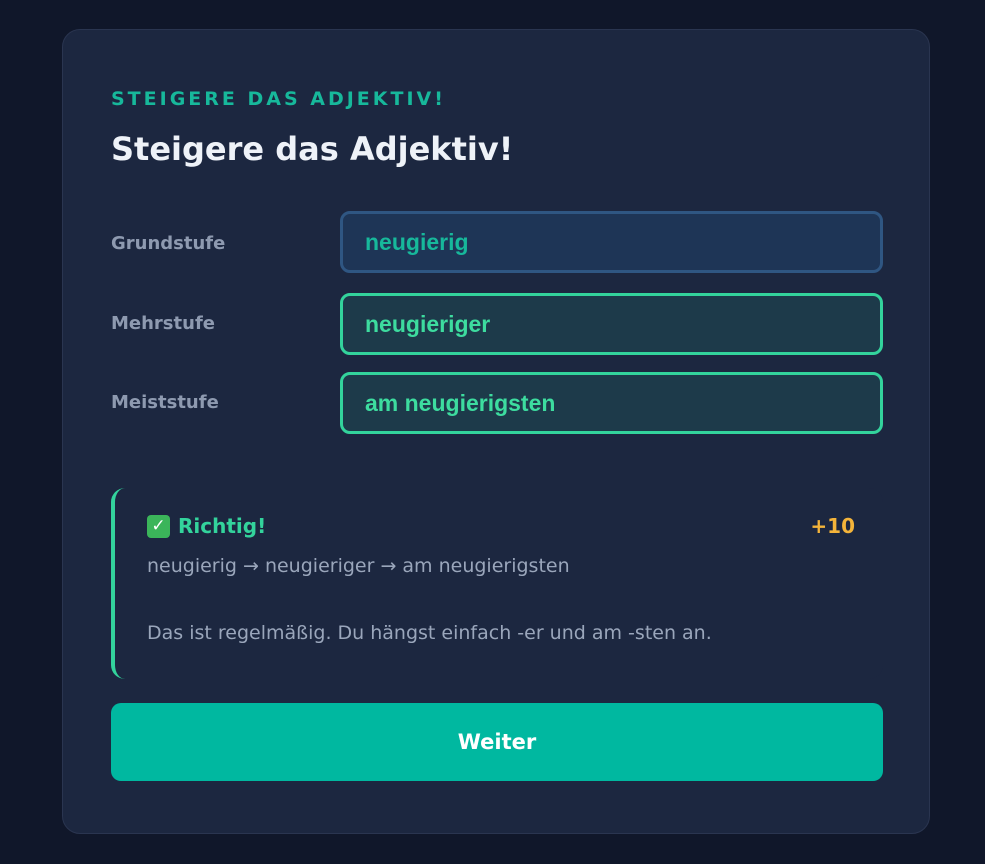 The height and width of the screenshot is (864, 985). I want to click on feedback-header: ✓ Richtig!, so click(206, 526).